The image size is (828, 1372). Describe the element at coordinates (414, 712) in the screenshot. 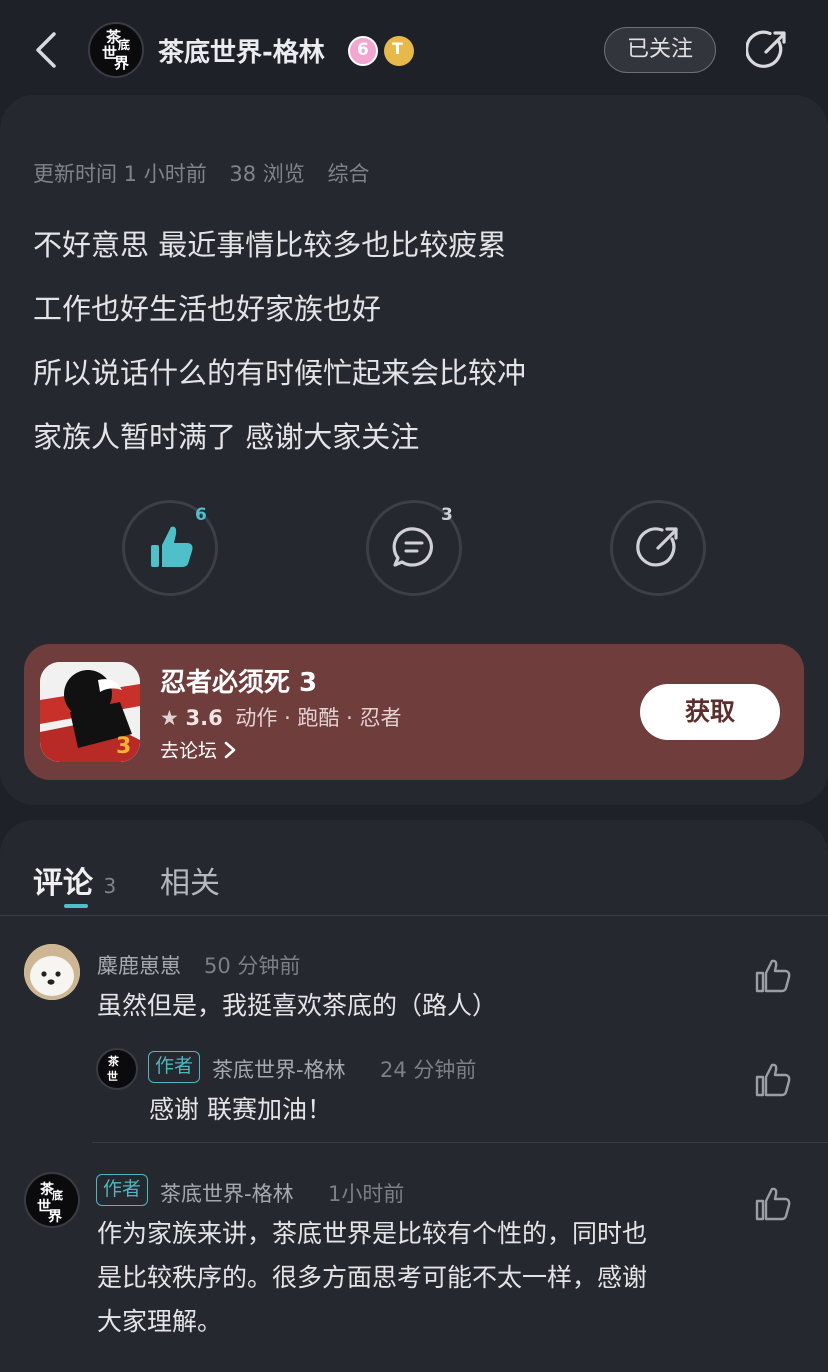

I see `game-card: 3 忍者必须死 3 ★ 3.6 动作 · 跑酷 · 忍者 去论坛 获取` at that location.